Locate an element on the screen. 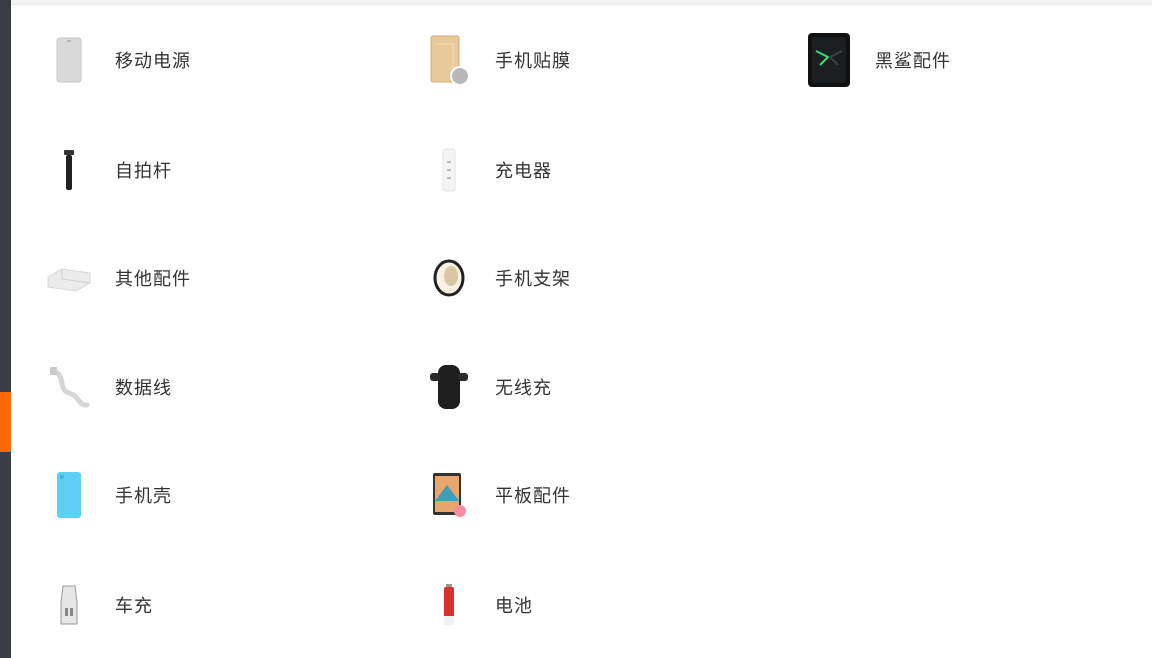 The image size is (1152, 658). category-item-other-accessories: 其他配件 is located at coordinates (161, 278).